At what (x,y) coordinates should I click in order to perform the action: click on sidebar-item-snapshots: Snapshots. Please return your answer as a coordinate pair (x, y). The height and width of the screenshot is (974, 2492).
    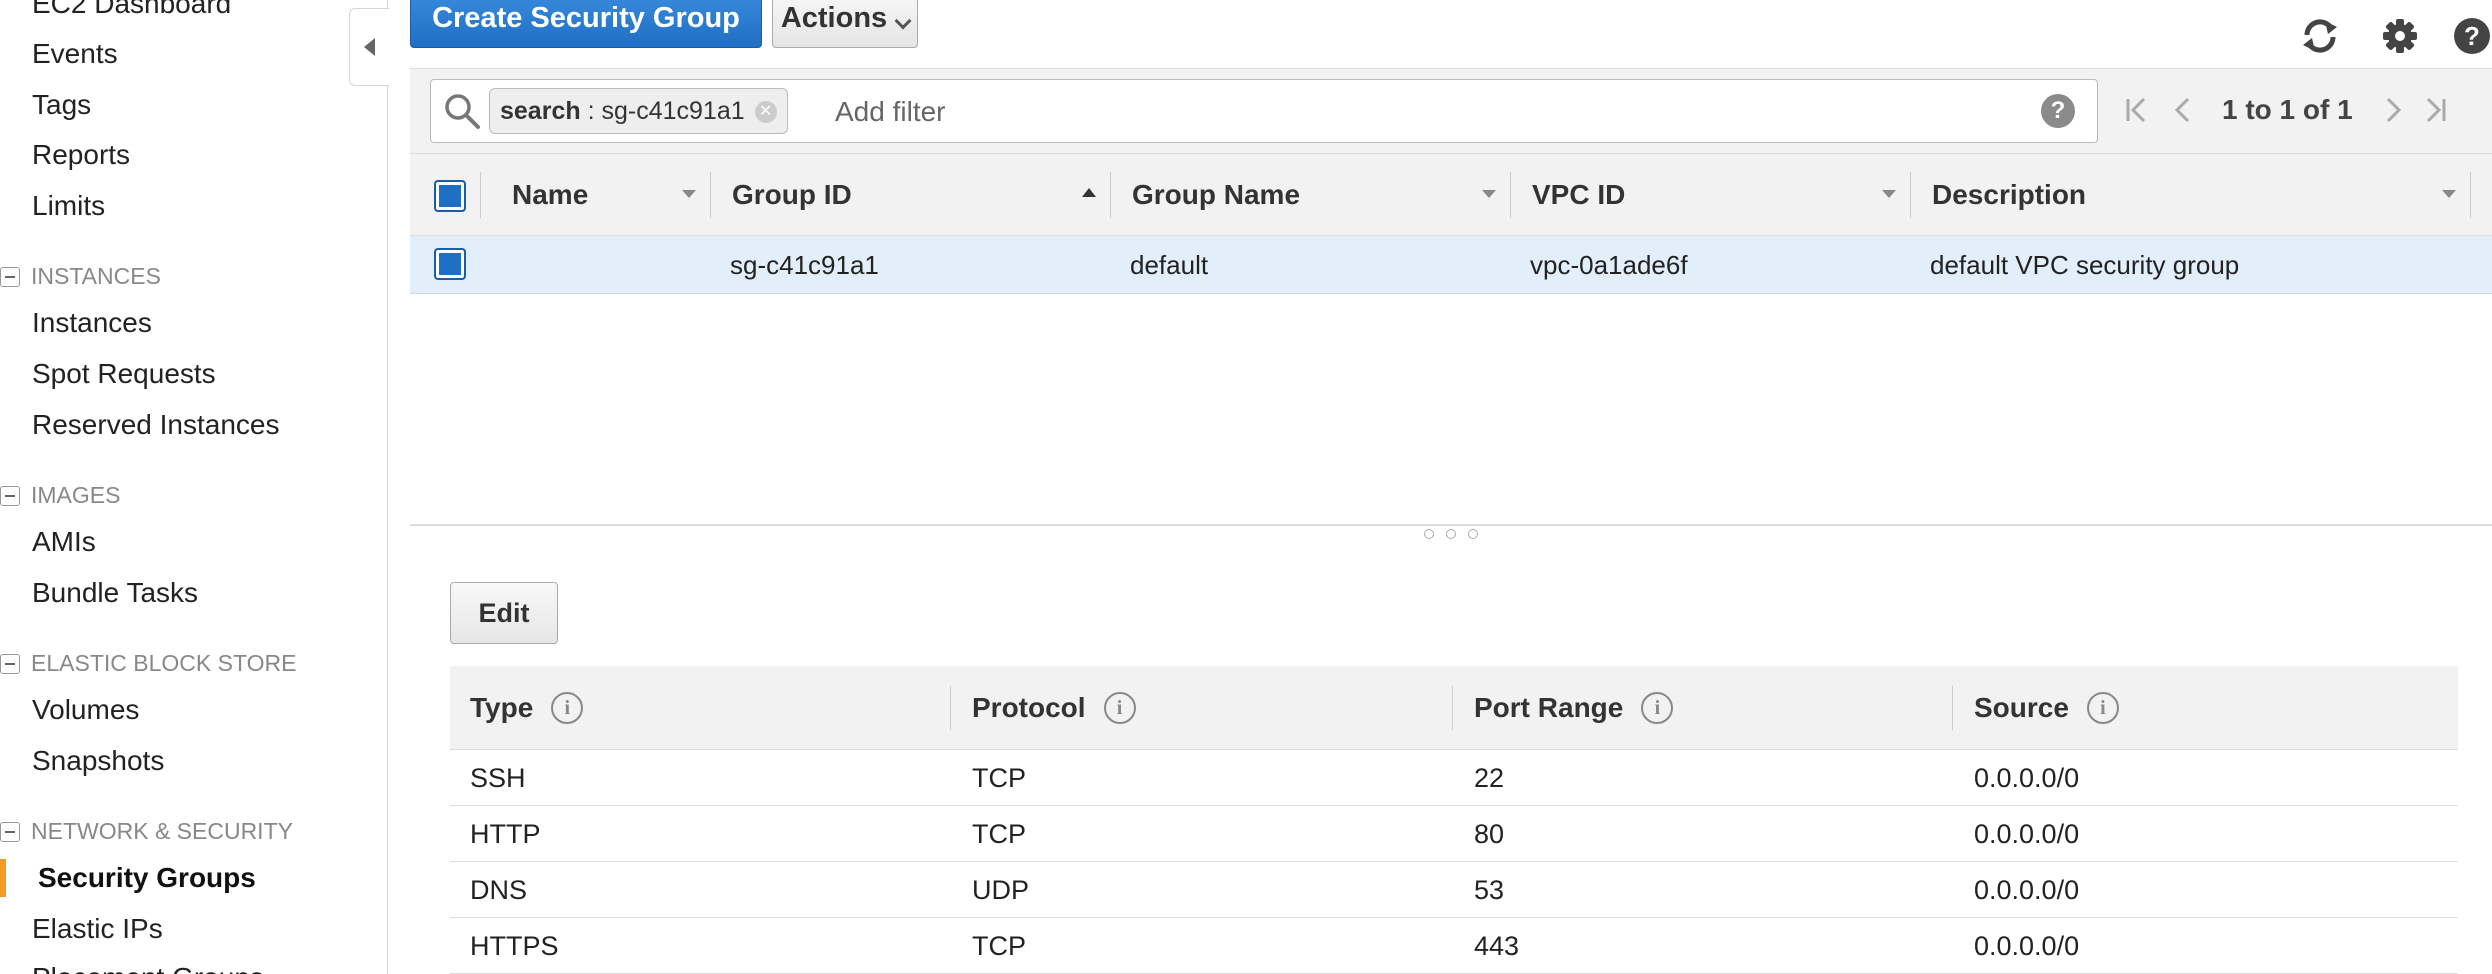
    Looking at the image, I should click on (98, 761).